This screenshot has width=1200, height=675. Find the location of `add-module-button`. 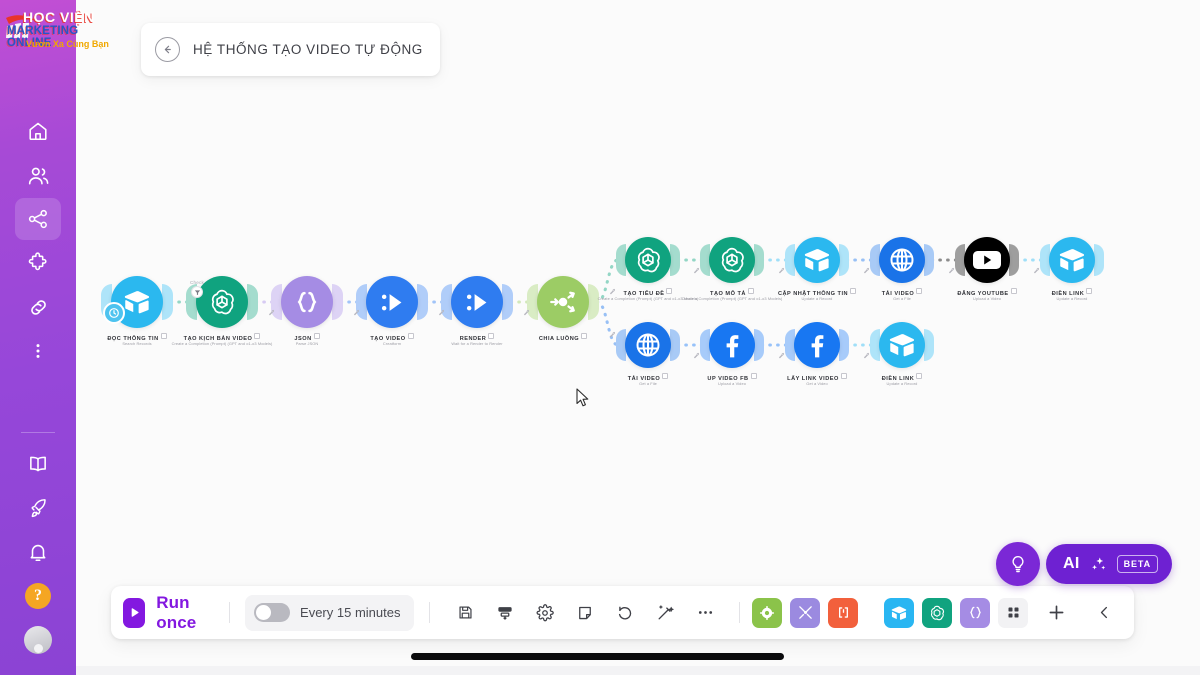

add-module-button is located at coordinates (1056, 613).